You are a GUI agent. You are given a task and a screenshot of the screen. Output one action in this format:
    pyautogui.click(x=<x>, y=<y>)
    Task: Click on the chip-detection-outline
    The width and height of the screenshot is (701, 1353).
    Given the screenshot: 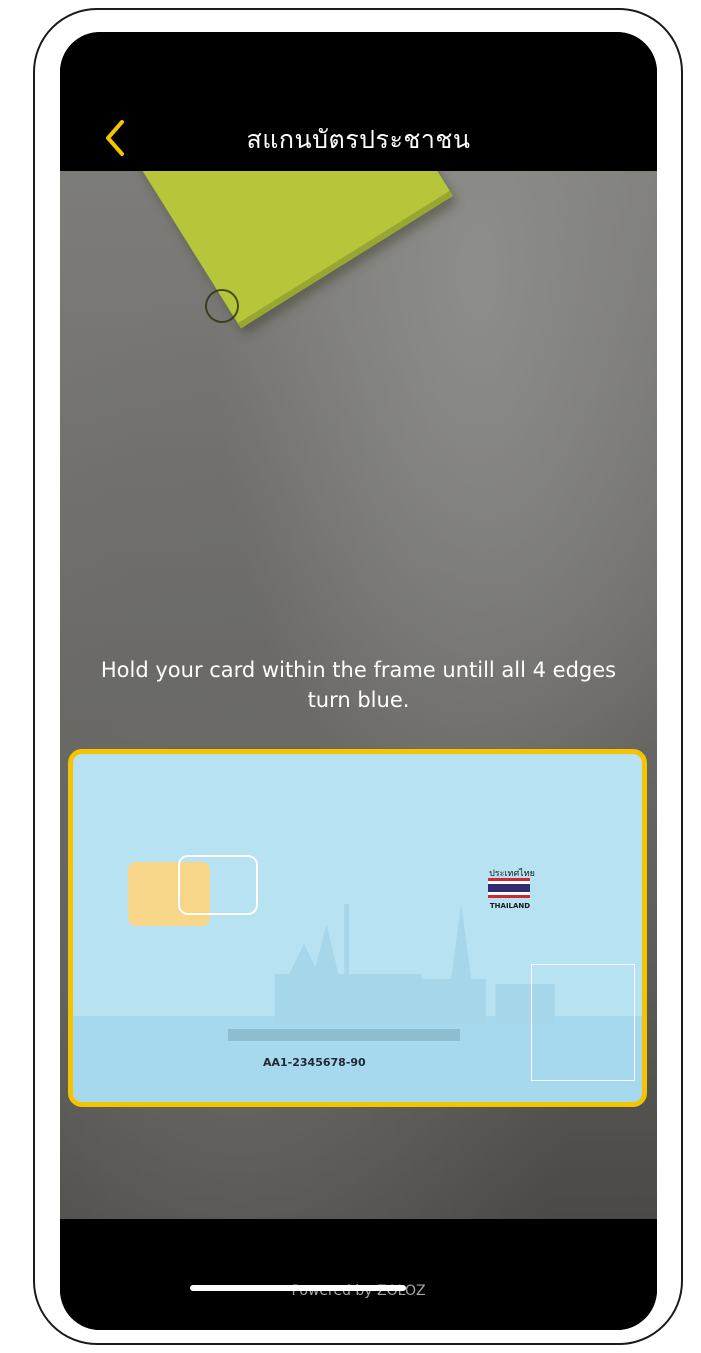 What is the action you would take?
    pyautogui.click(x=218, y=885)
    